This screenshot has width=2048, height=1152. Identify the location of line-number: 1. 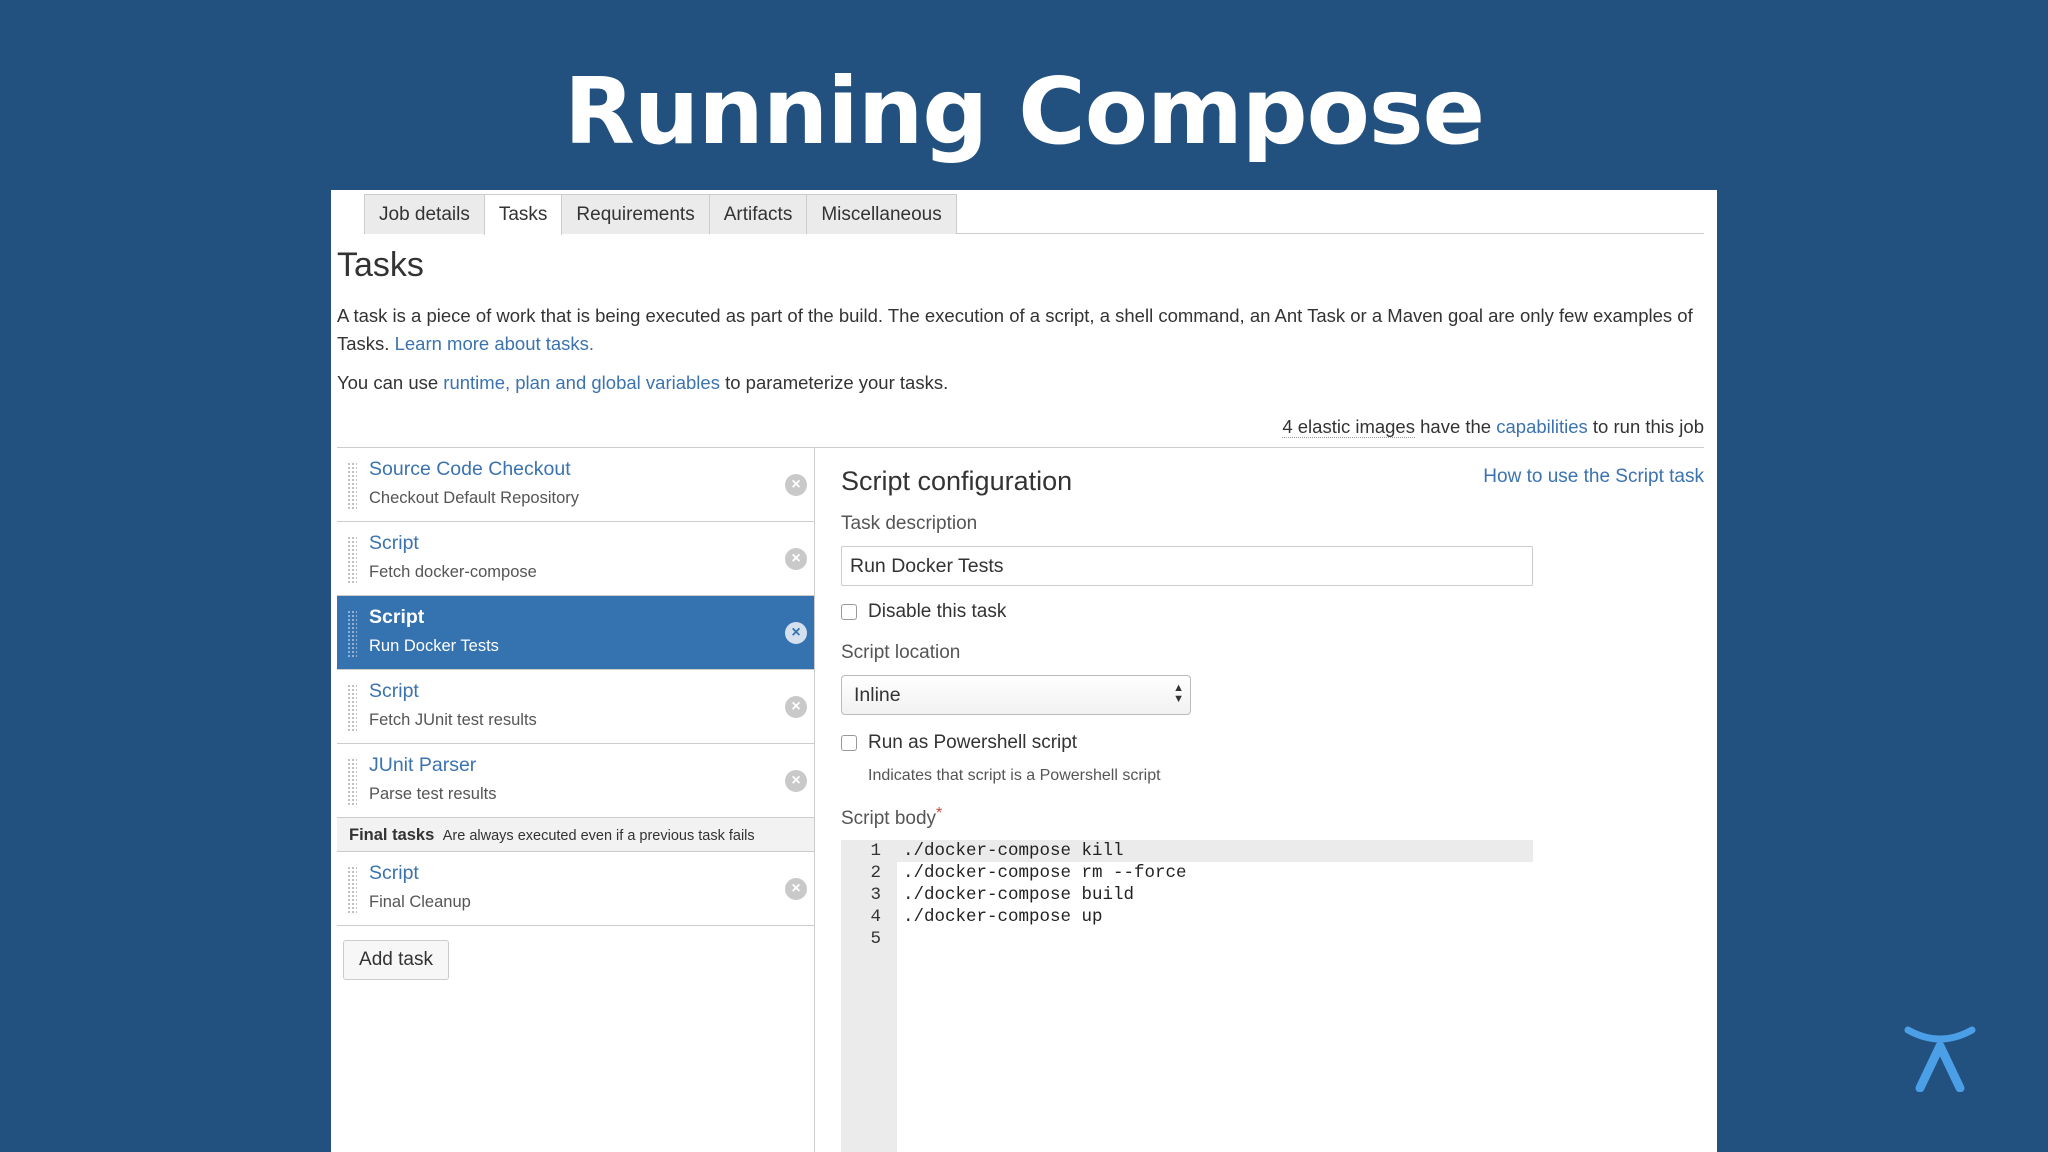
(875, 851).